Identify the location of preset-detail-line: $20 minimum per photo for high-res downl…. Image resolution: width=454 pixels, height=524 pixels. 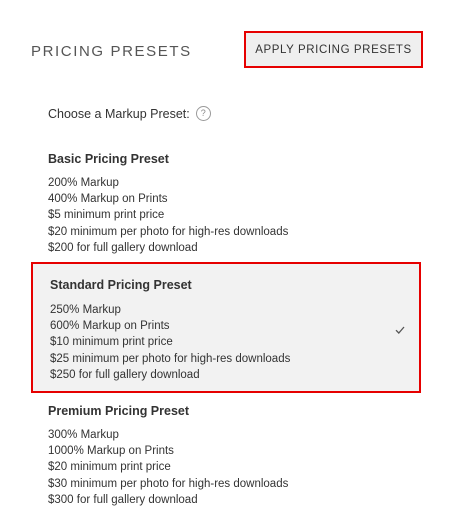
(168, 231).